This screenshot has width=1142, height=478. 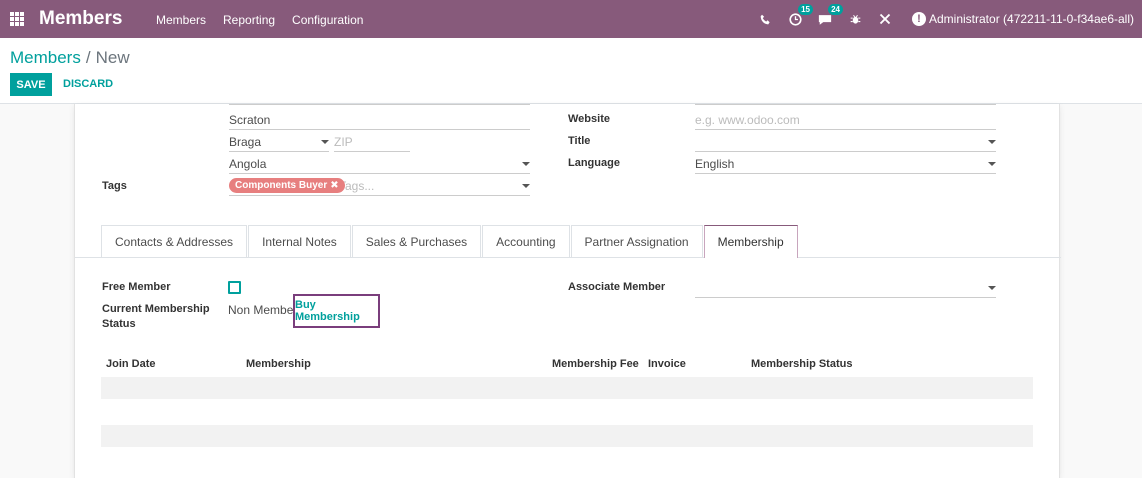 I want to click on associate-member-field, so click(x=845, y=288).